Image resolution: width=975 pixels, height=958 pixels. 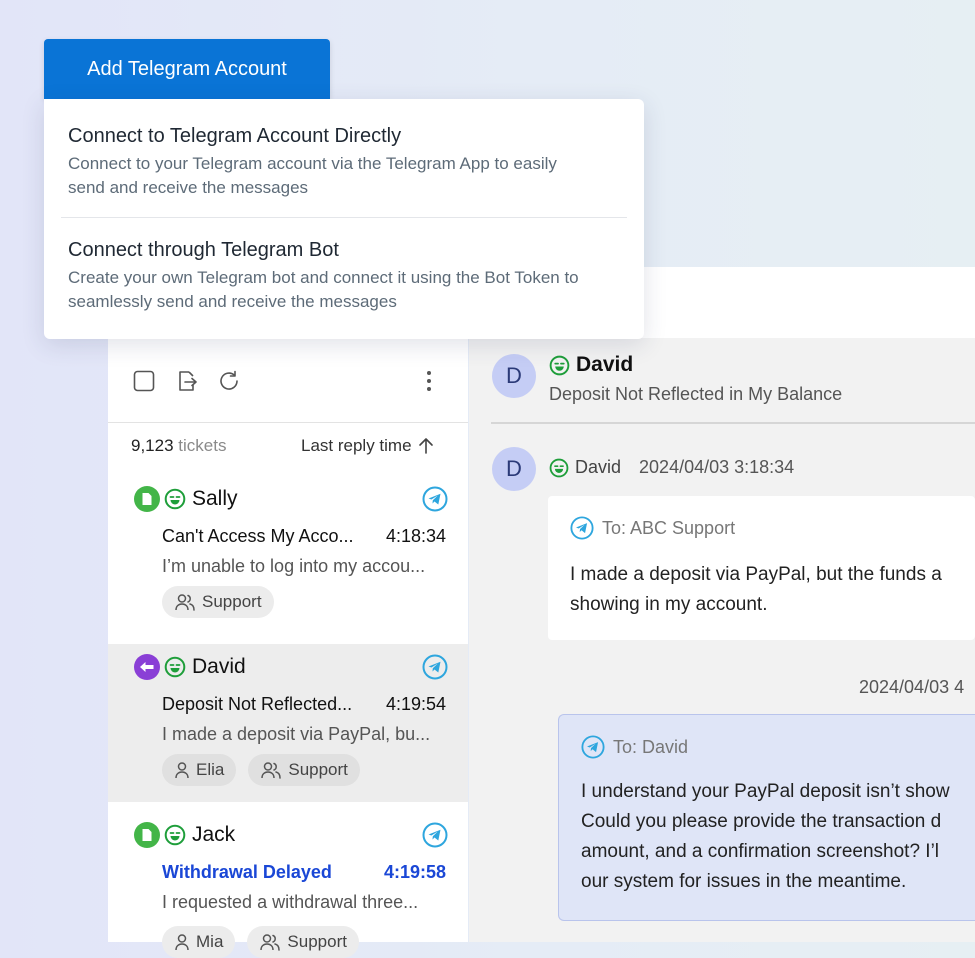 What do you see at coordinates (152, 445) in the screenshot?
I see `ticket-count-value: 9,123` at bounding box center [152, 445].